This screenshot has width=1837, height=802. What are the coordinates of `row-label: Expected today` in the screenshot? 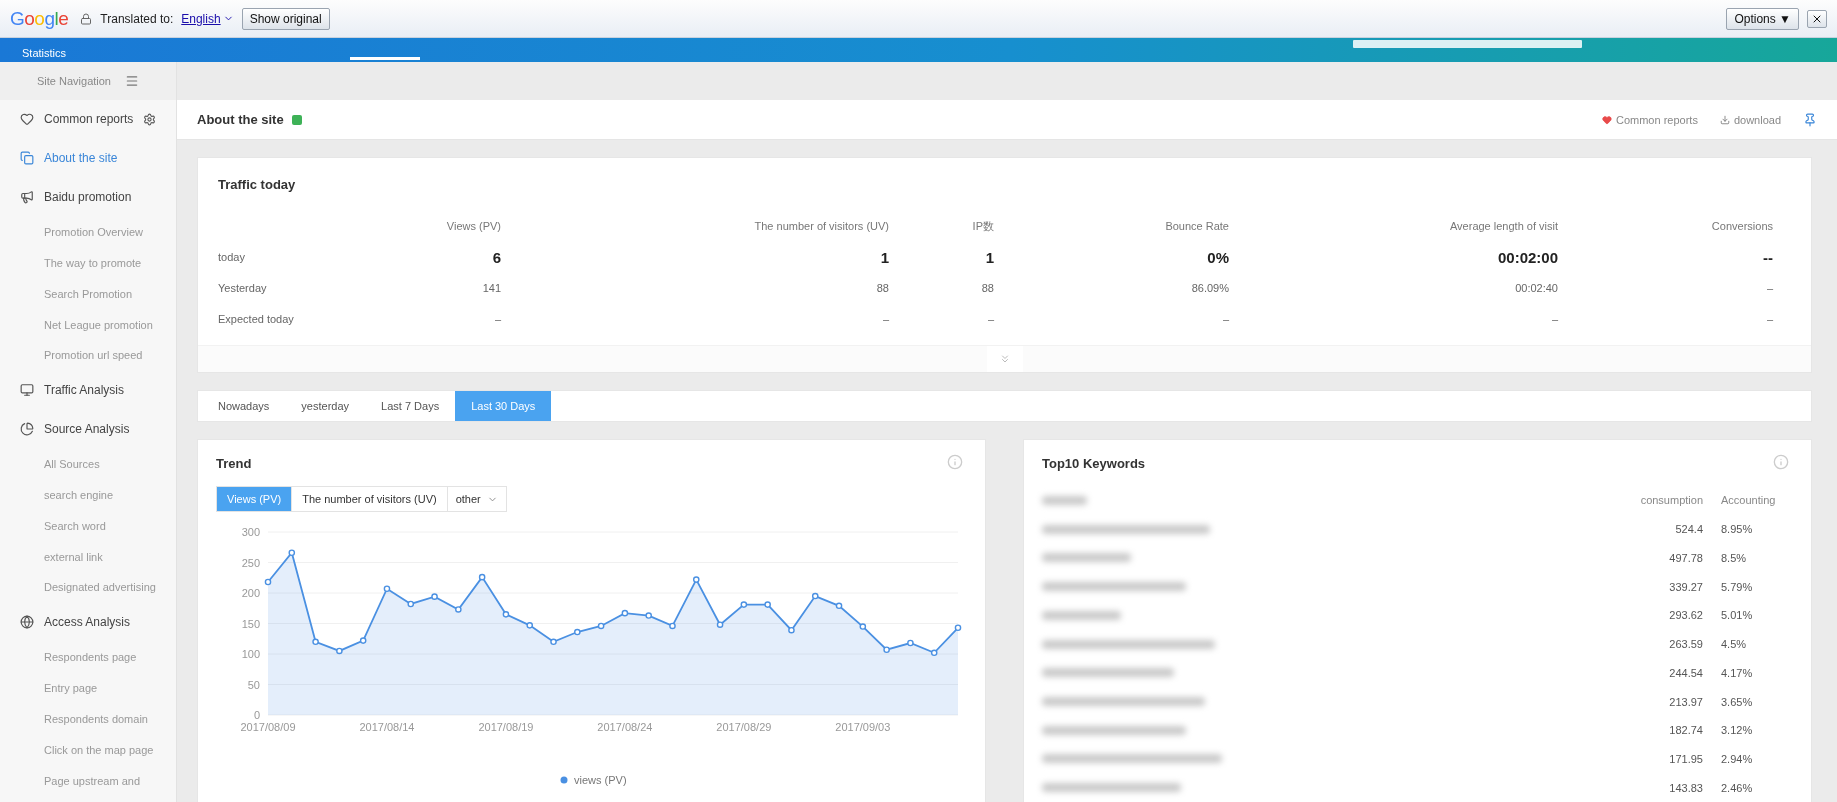 It's located at (256, 319).